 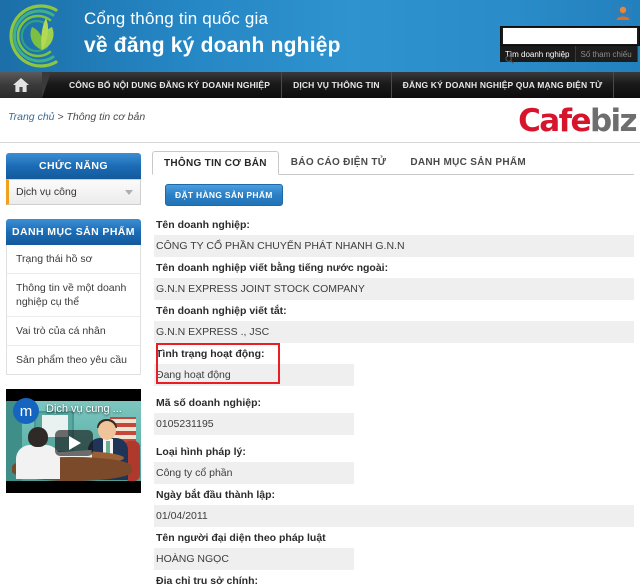 I want to click on nav-item-dich-vu-thong-tin: DỊCH VỤ THÔNG TIN, so click(x=337, y=85).